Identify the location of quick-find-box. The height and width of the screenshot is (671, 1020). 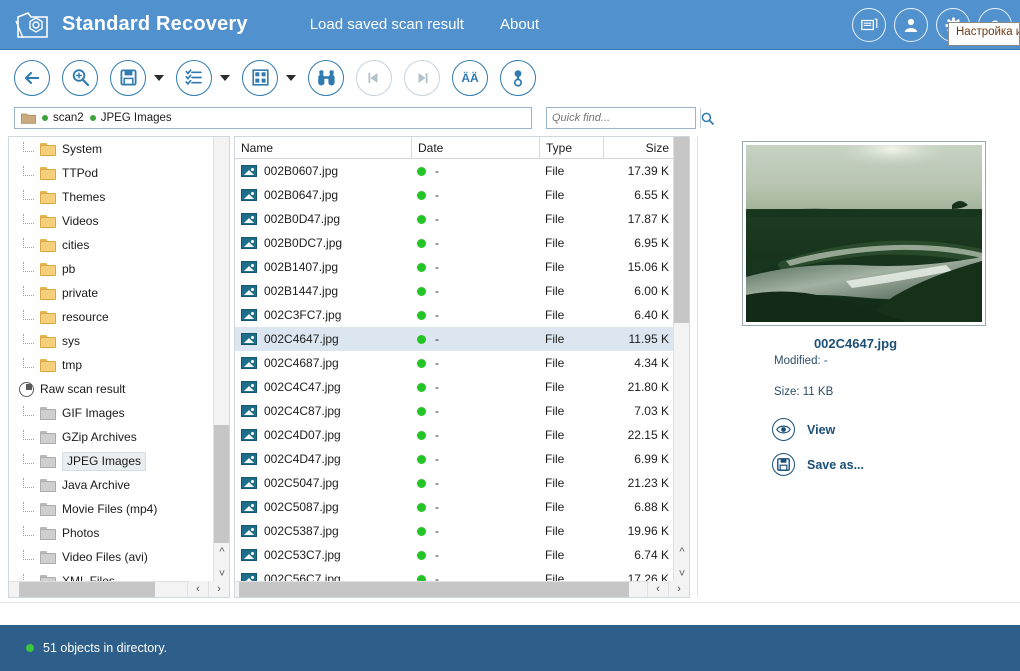
(630, 118).